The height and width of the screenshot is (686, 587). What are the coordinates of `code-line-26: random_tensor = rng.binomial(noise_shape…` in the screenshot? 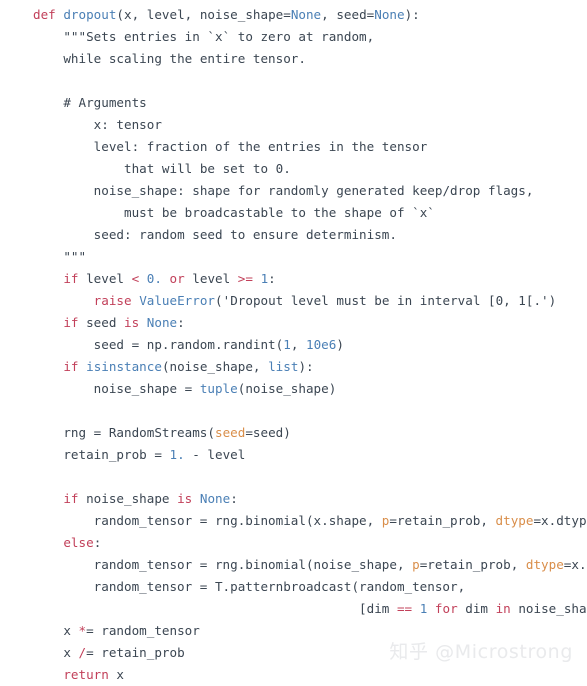 It's located at (310, 564).